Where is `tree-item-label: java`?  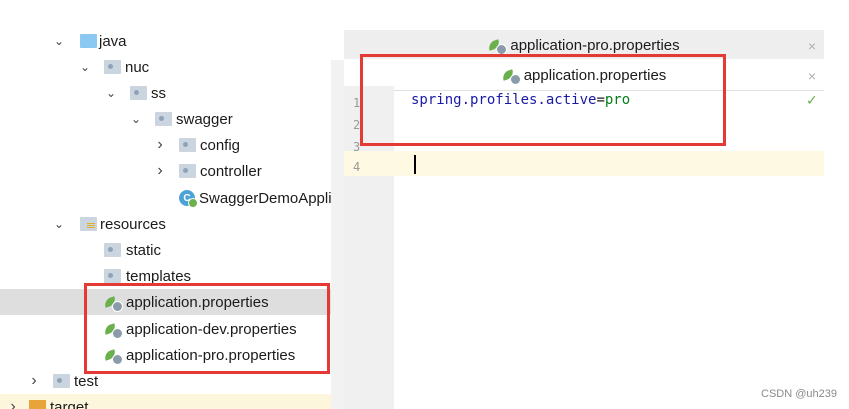
tree-item-label: java is located at coordinates (113, 41).